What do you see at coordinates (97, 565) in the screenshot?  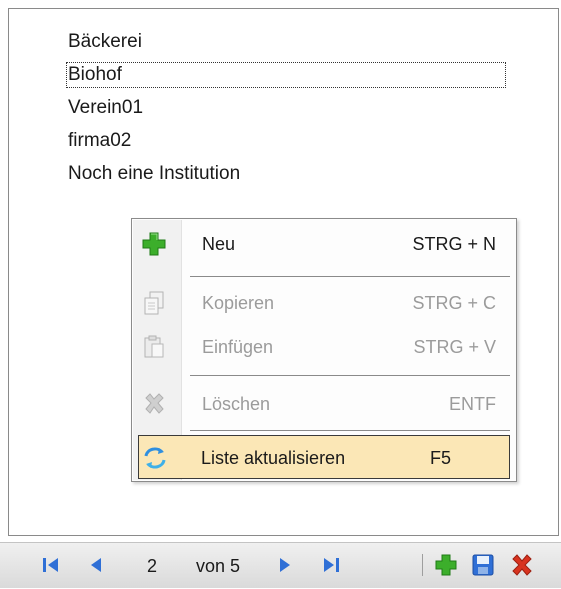 I see `previous-record-icon` at bounding box center [97, 565].